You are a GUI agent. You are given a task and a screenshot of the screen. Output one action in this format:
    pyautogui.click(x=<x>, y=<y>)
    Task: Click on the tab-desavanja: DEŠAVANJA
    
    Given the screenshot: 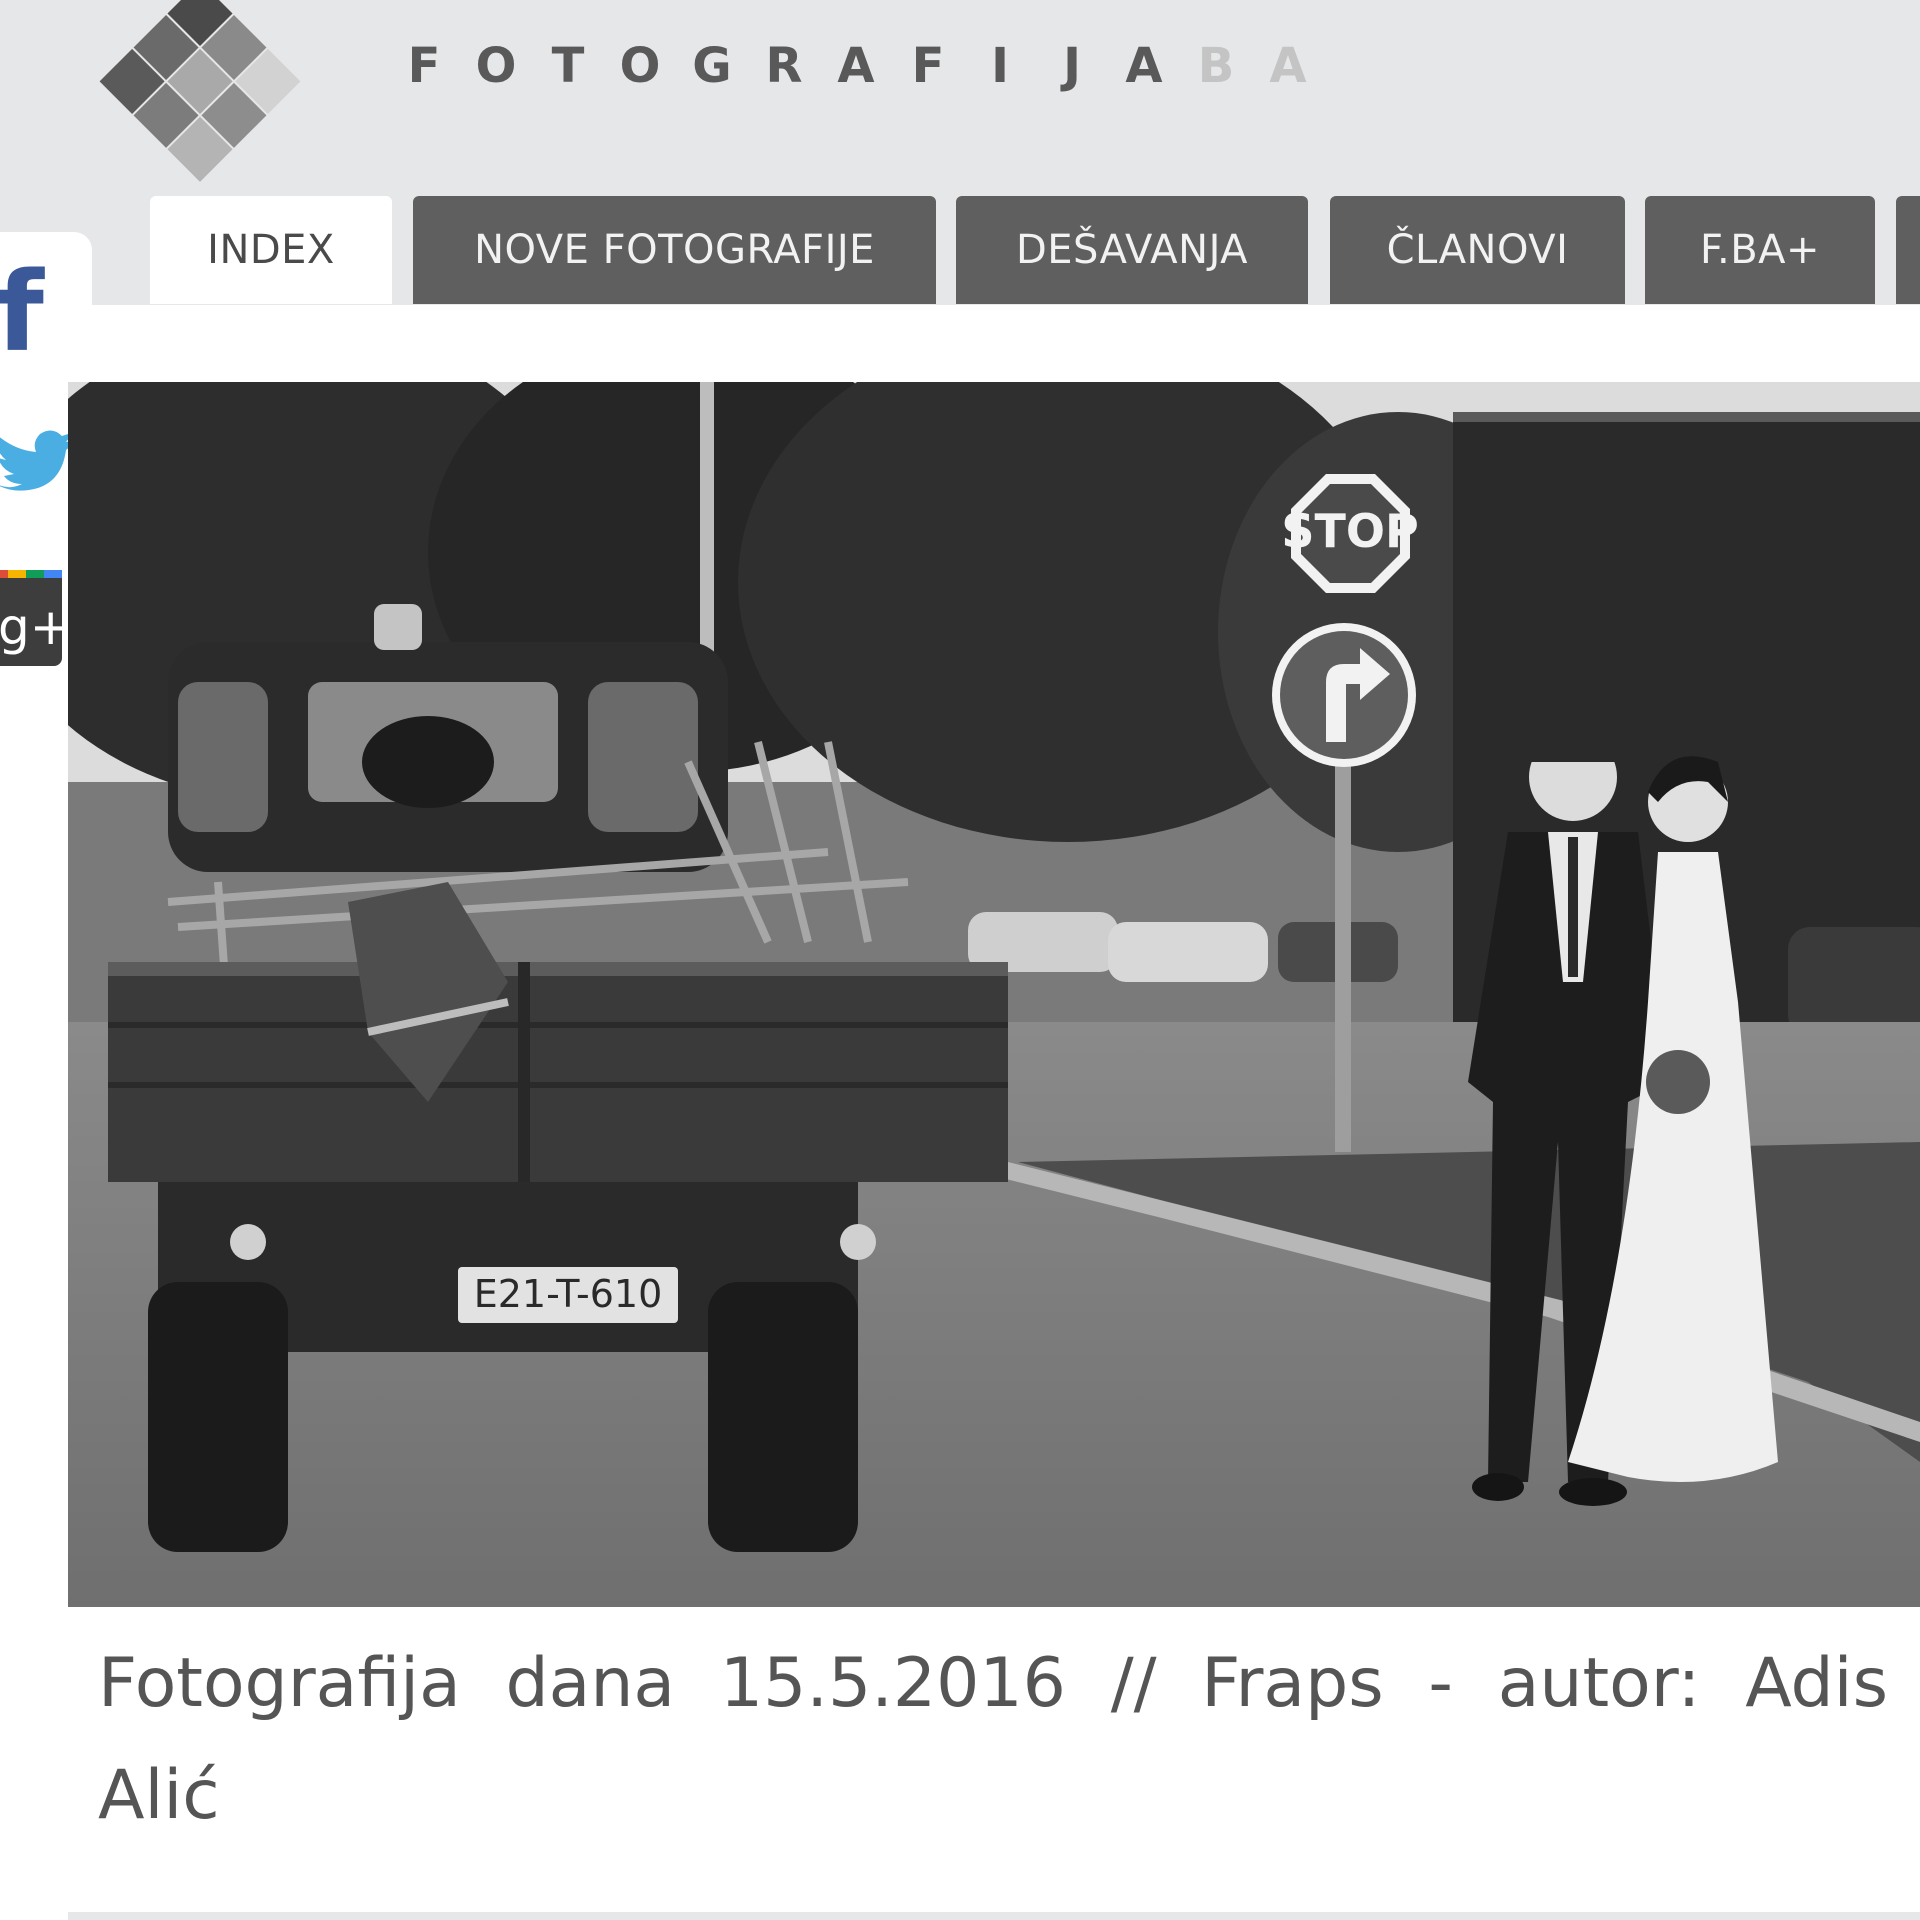 What is the action you would take?
    pyautogui.click(x=1132, y=250)
    